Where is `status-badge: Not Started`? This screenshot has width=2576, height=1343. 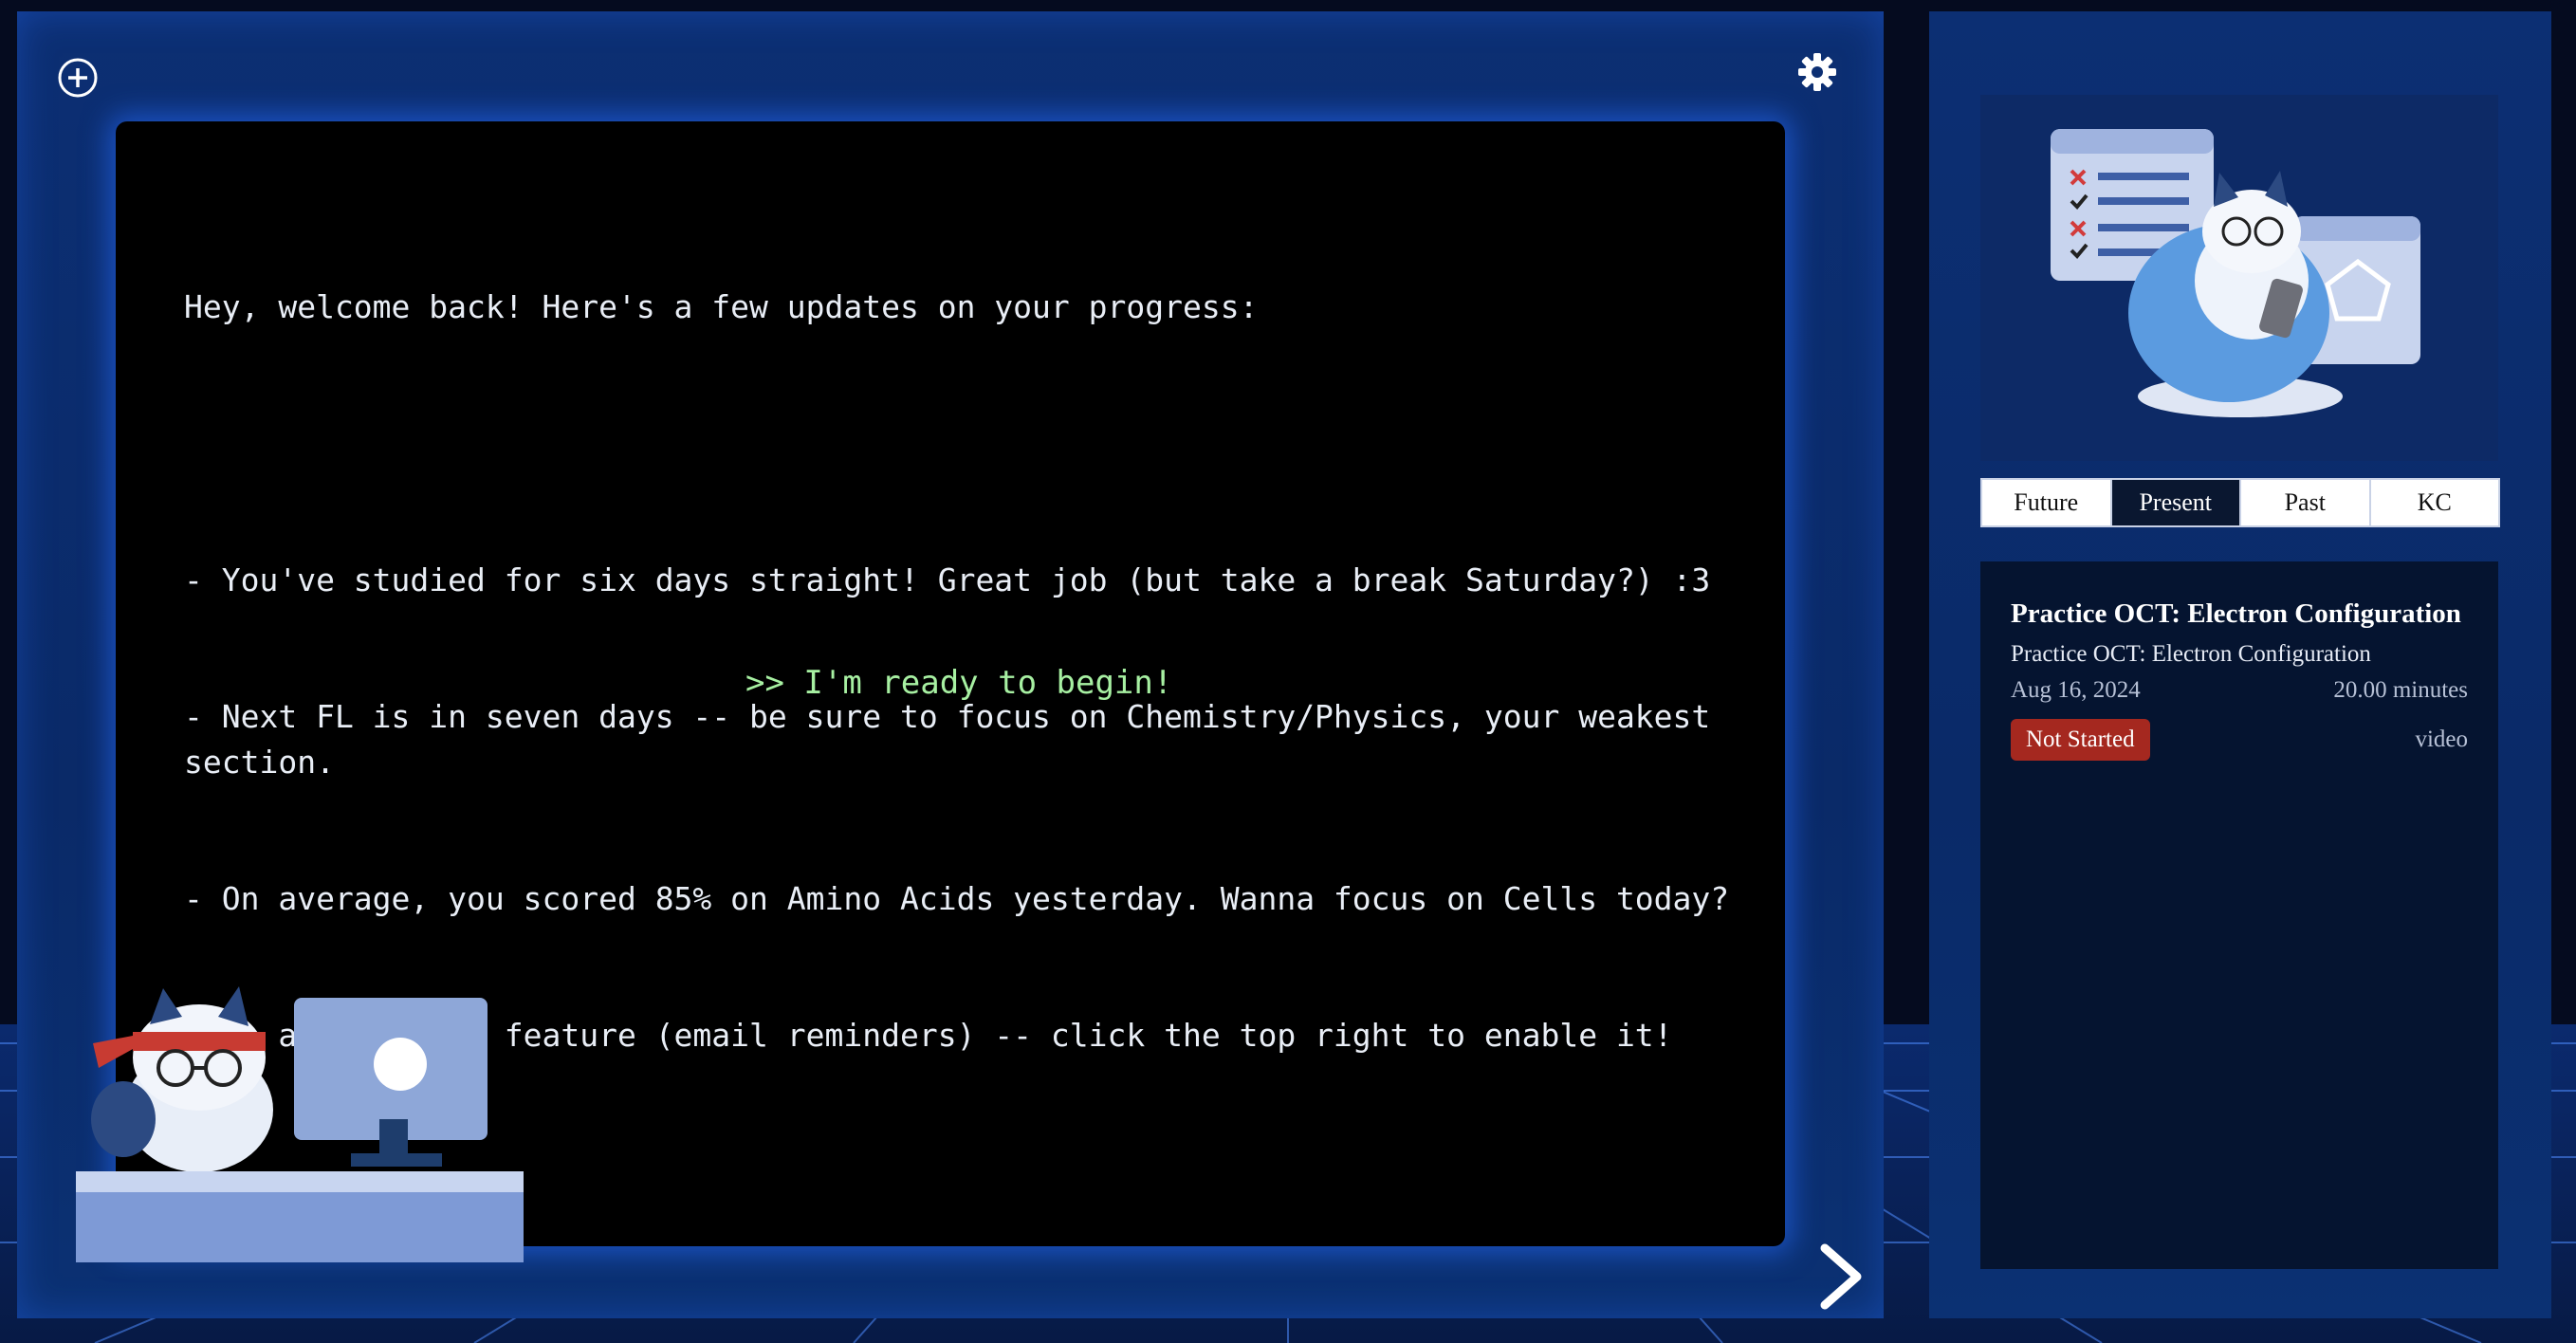 status-badge: Not Started is located at coordinates (2080, 740).